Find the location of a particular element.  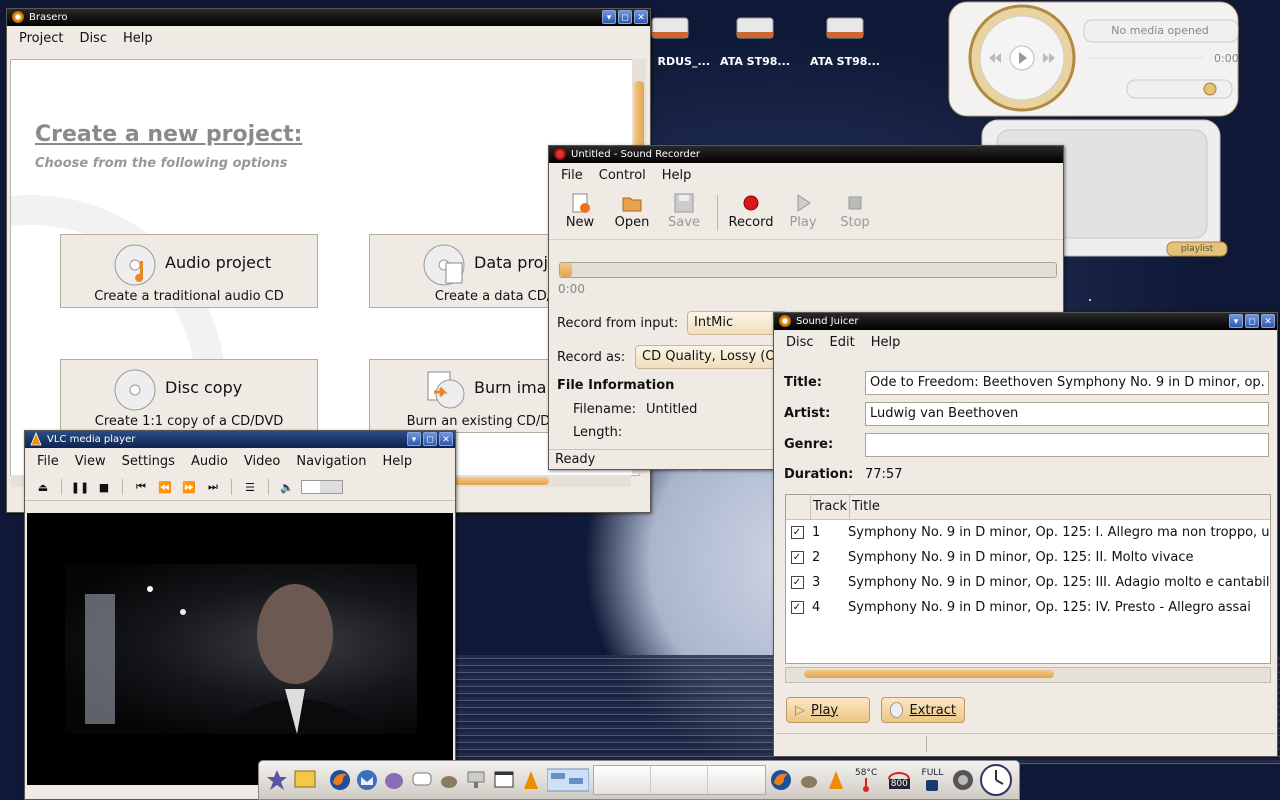

genre-input is located at coordinates (1067, 445).